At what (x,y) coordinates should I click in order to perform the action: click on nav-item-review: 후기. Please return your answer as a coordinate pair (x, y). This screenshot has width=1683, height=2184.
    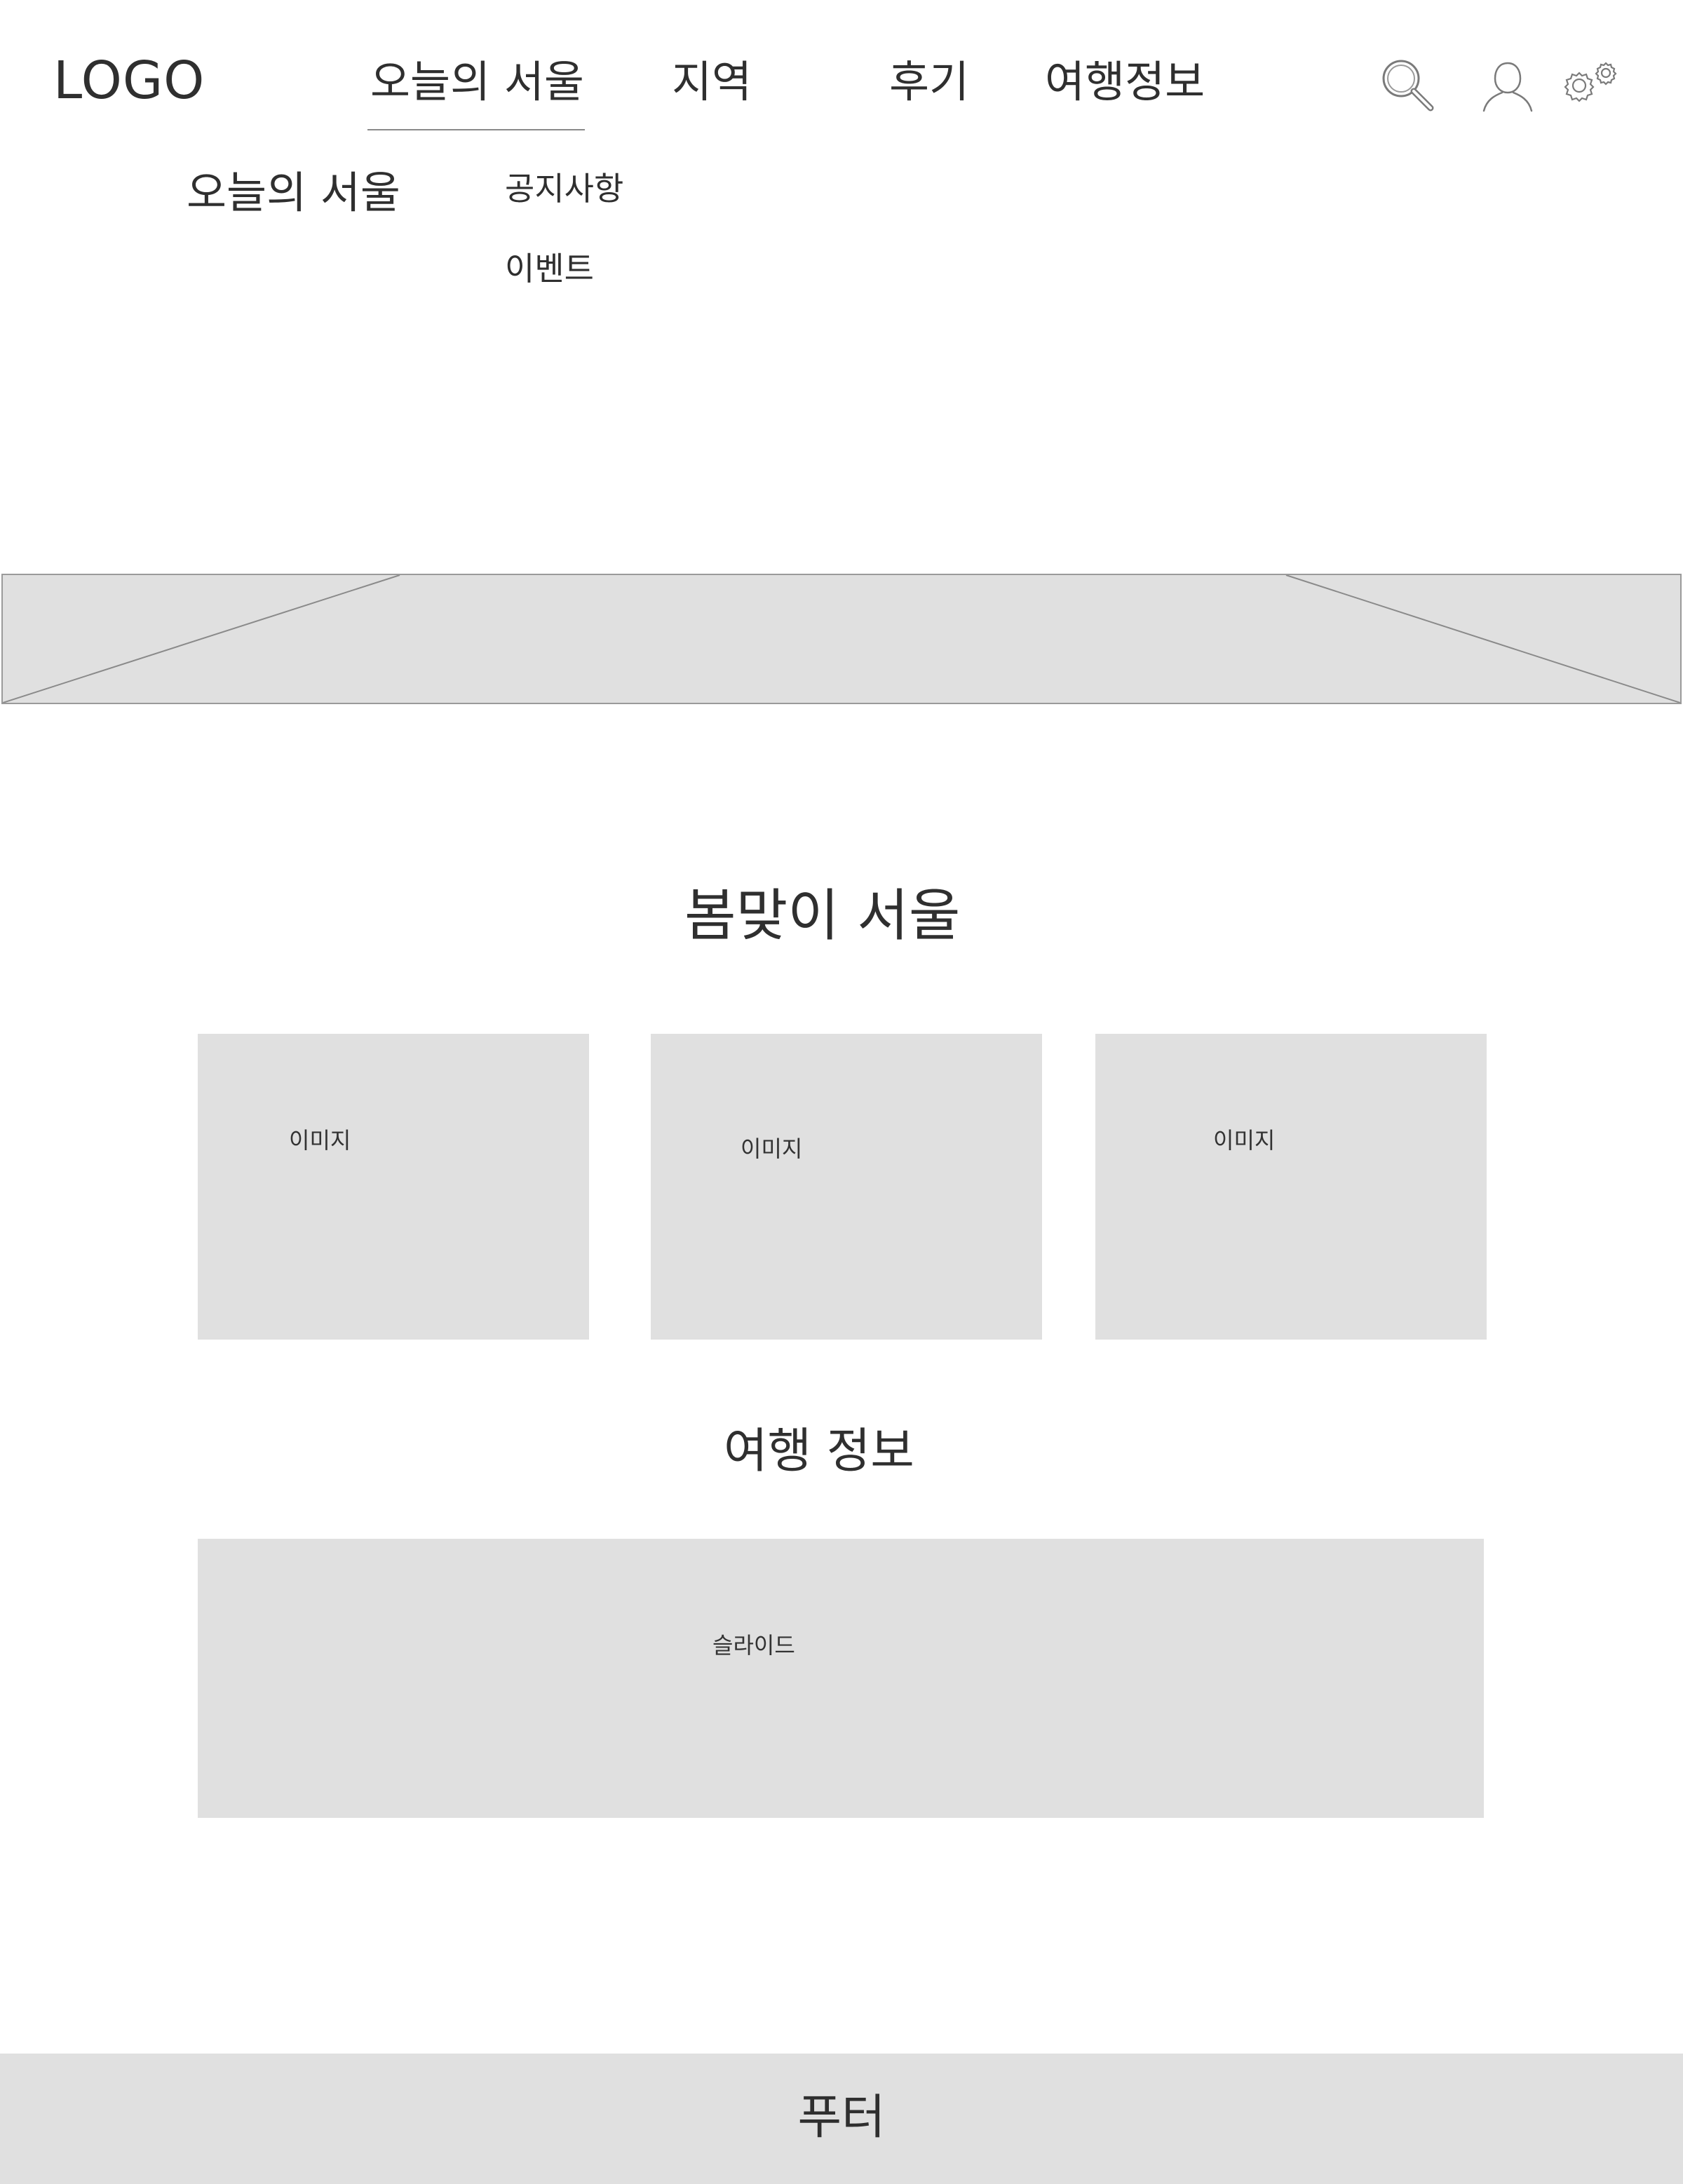
    Looking at the image, I should click on (929, 82).